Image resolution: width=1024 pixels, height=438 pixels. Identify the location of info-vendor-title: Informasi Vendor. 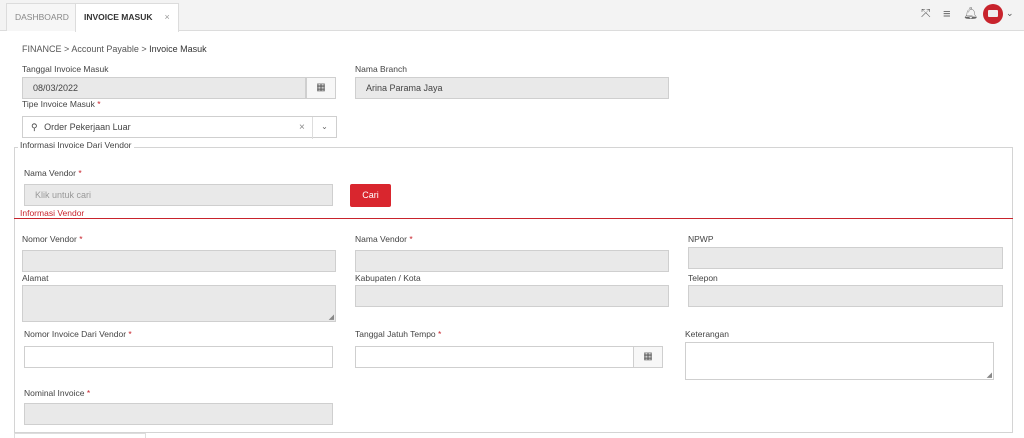
(52, 213).